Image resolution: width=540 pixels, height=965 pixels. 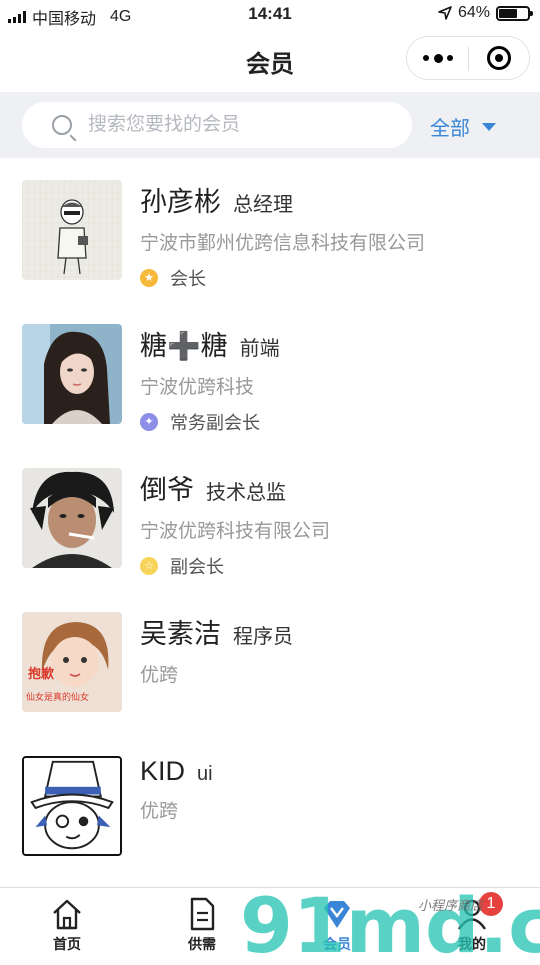 I want to click on miniprogram-capsule, so click(x=468, y=58).